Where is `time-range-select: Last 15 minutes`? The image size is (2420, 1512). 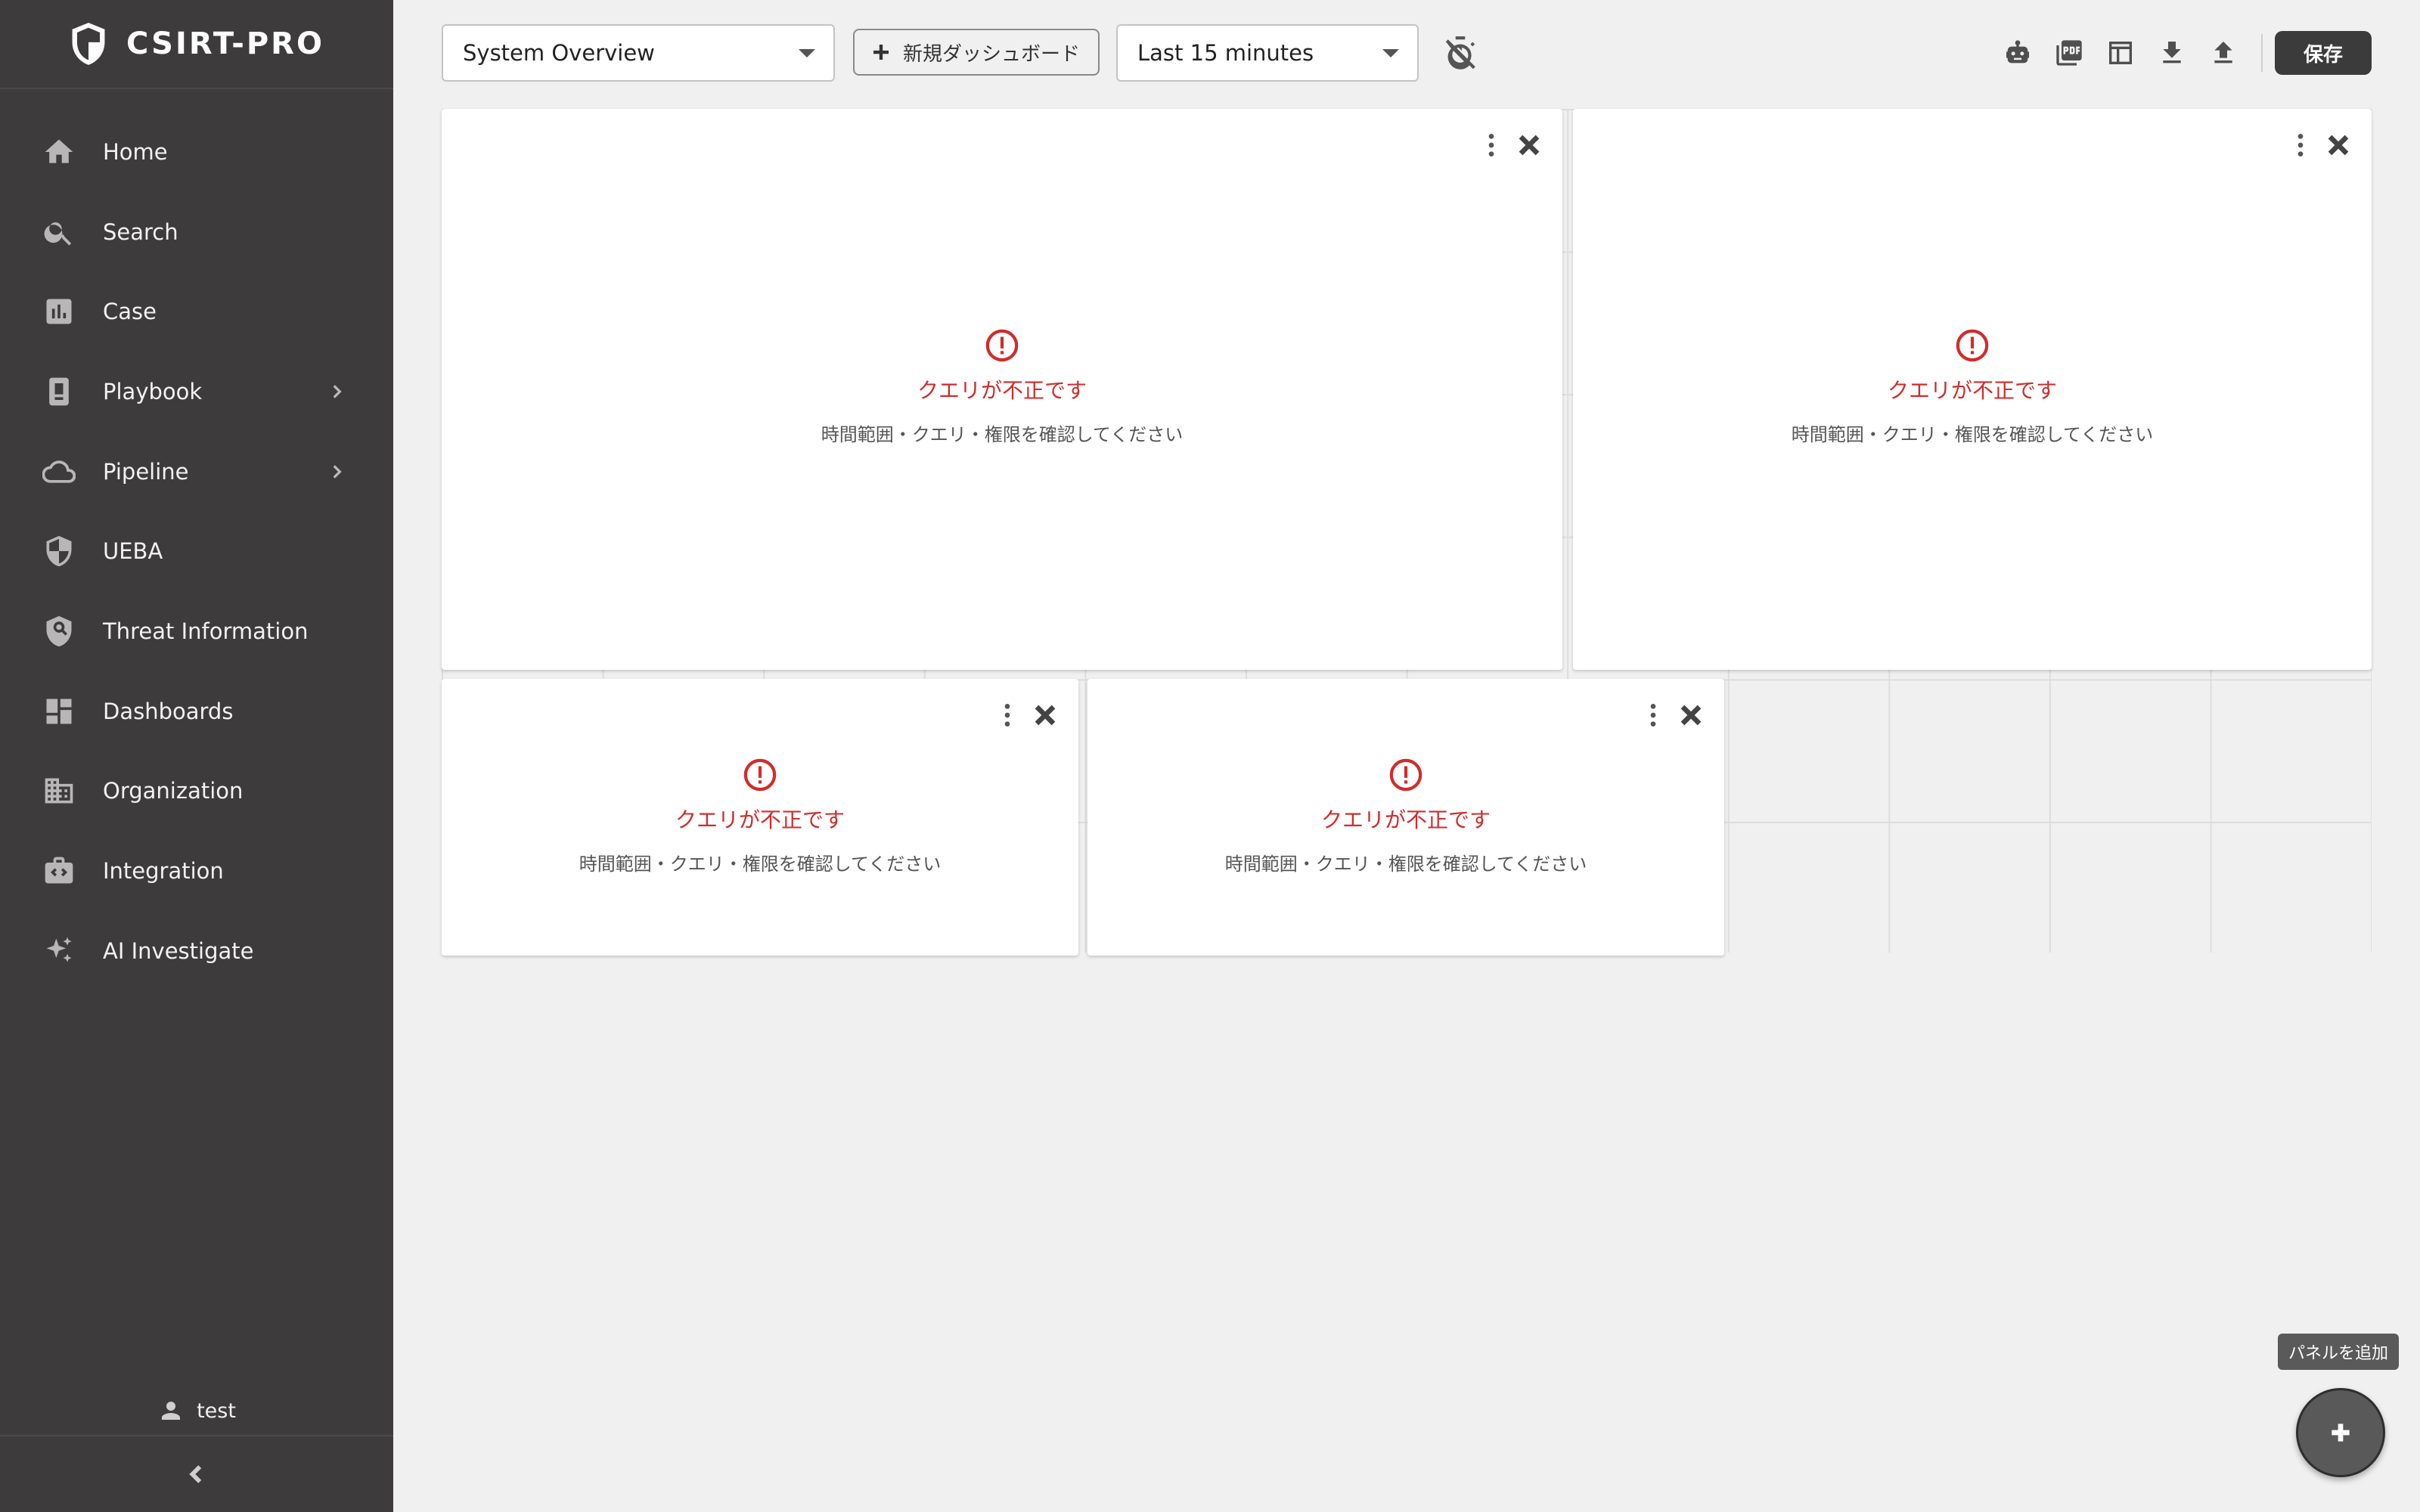 time-range-select: Last 15 minutes is located at coordinates (1267, 53).